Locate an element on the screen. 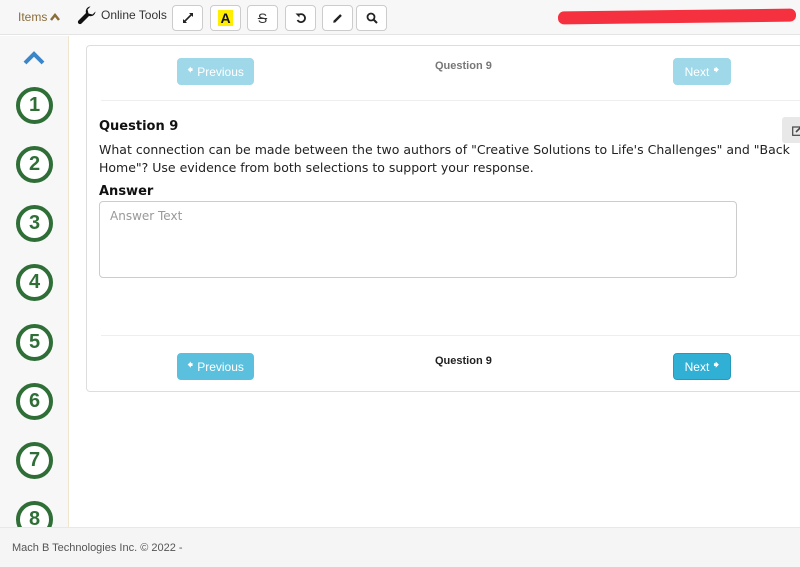  search-tool-button is located at coordinates (371, 18).